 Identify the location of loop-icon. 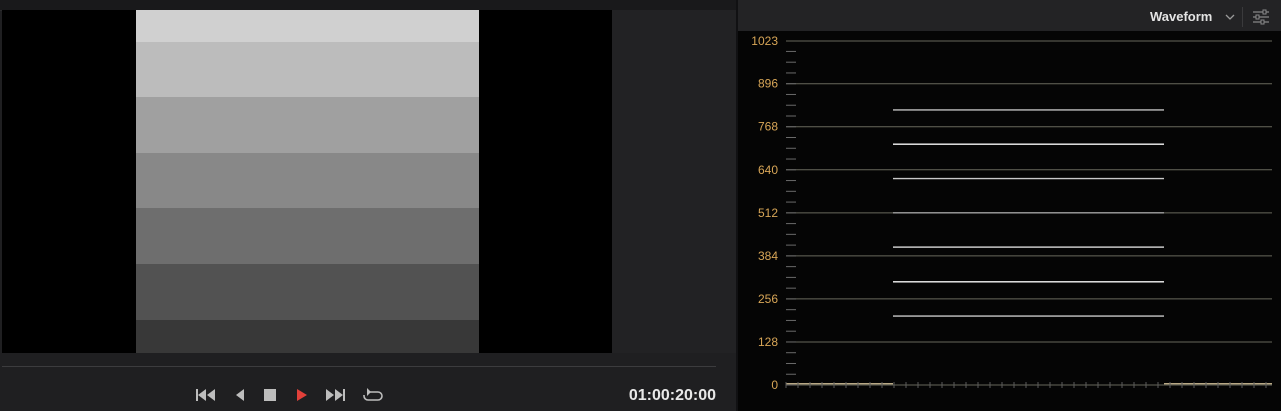
(373, 394).